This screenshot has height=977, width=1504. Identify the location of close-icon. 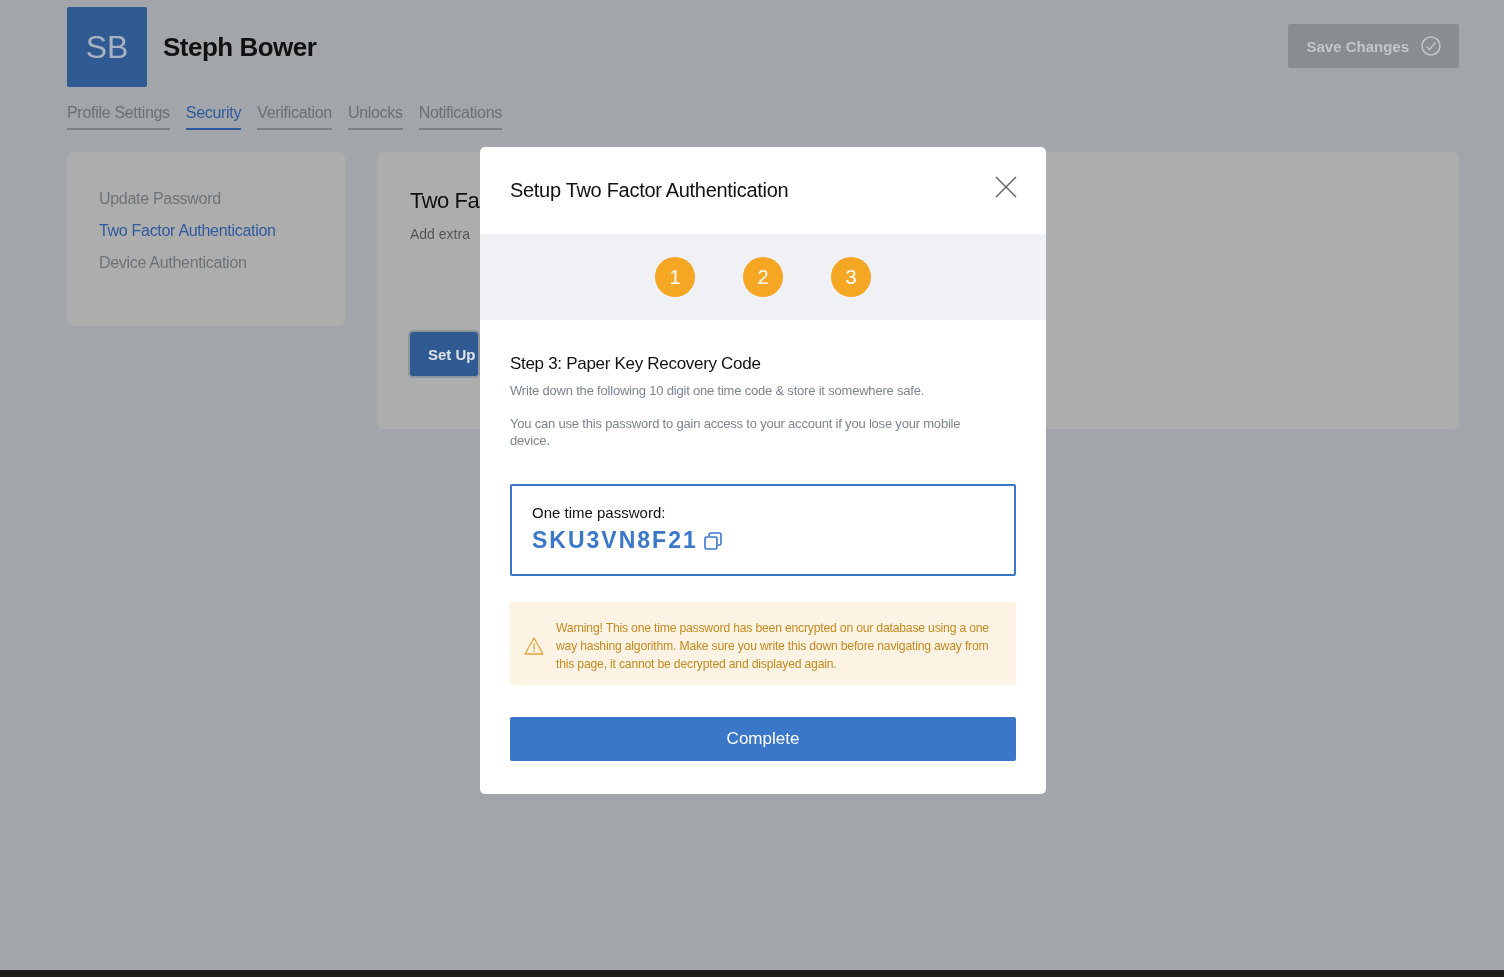
(1006, 186).